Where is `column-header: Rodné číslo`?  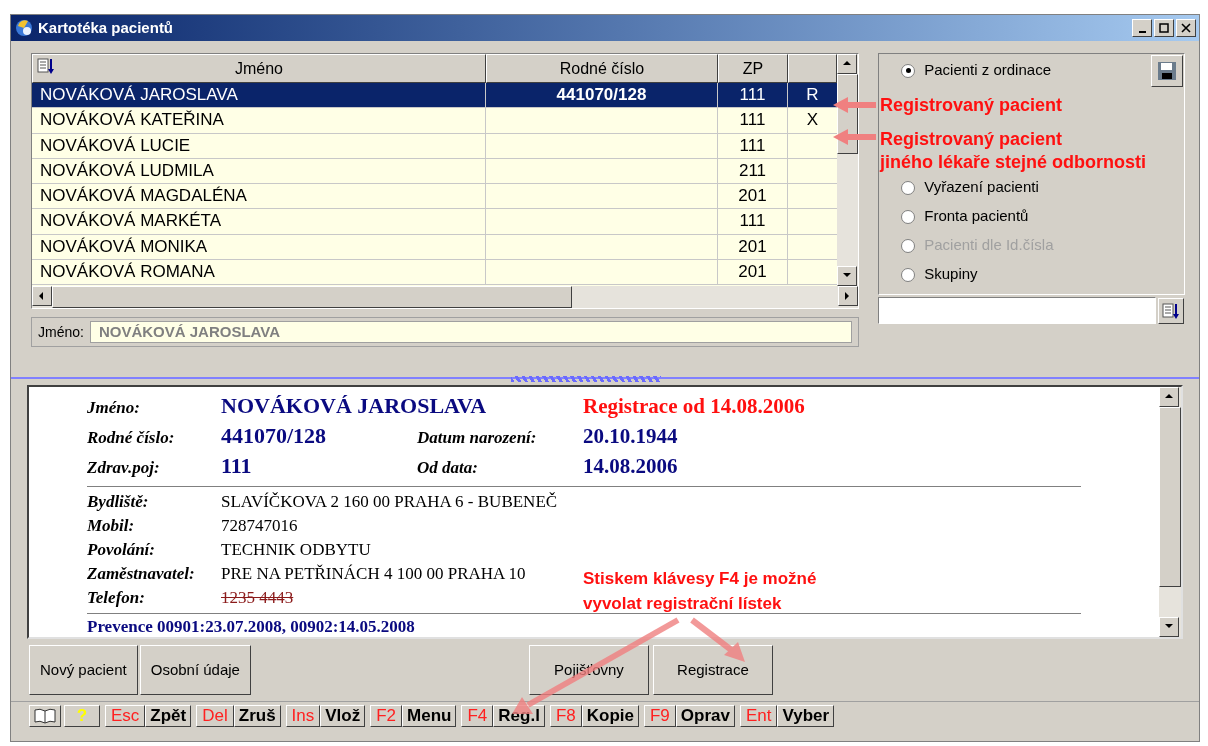 column-header: Rodné číslo is located at coordinates (602, 68).